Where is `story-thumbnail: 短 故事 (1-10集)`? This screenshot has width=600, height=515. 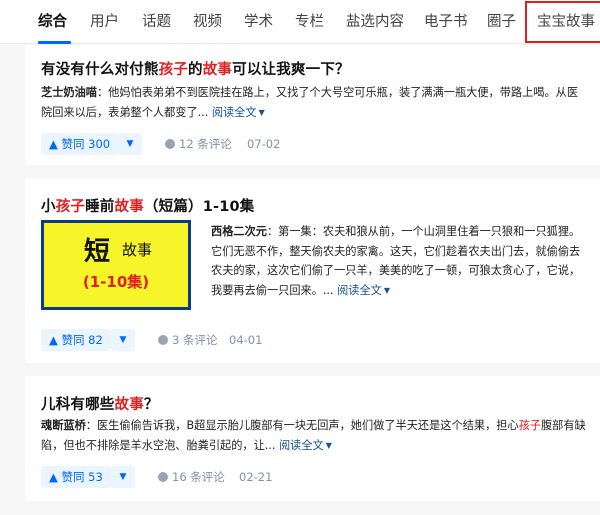
story-thumbnail: 短 故事 (1-10集) is located at coordinates (116, 265).